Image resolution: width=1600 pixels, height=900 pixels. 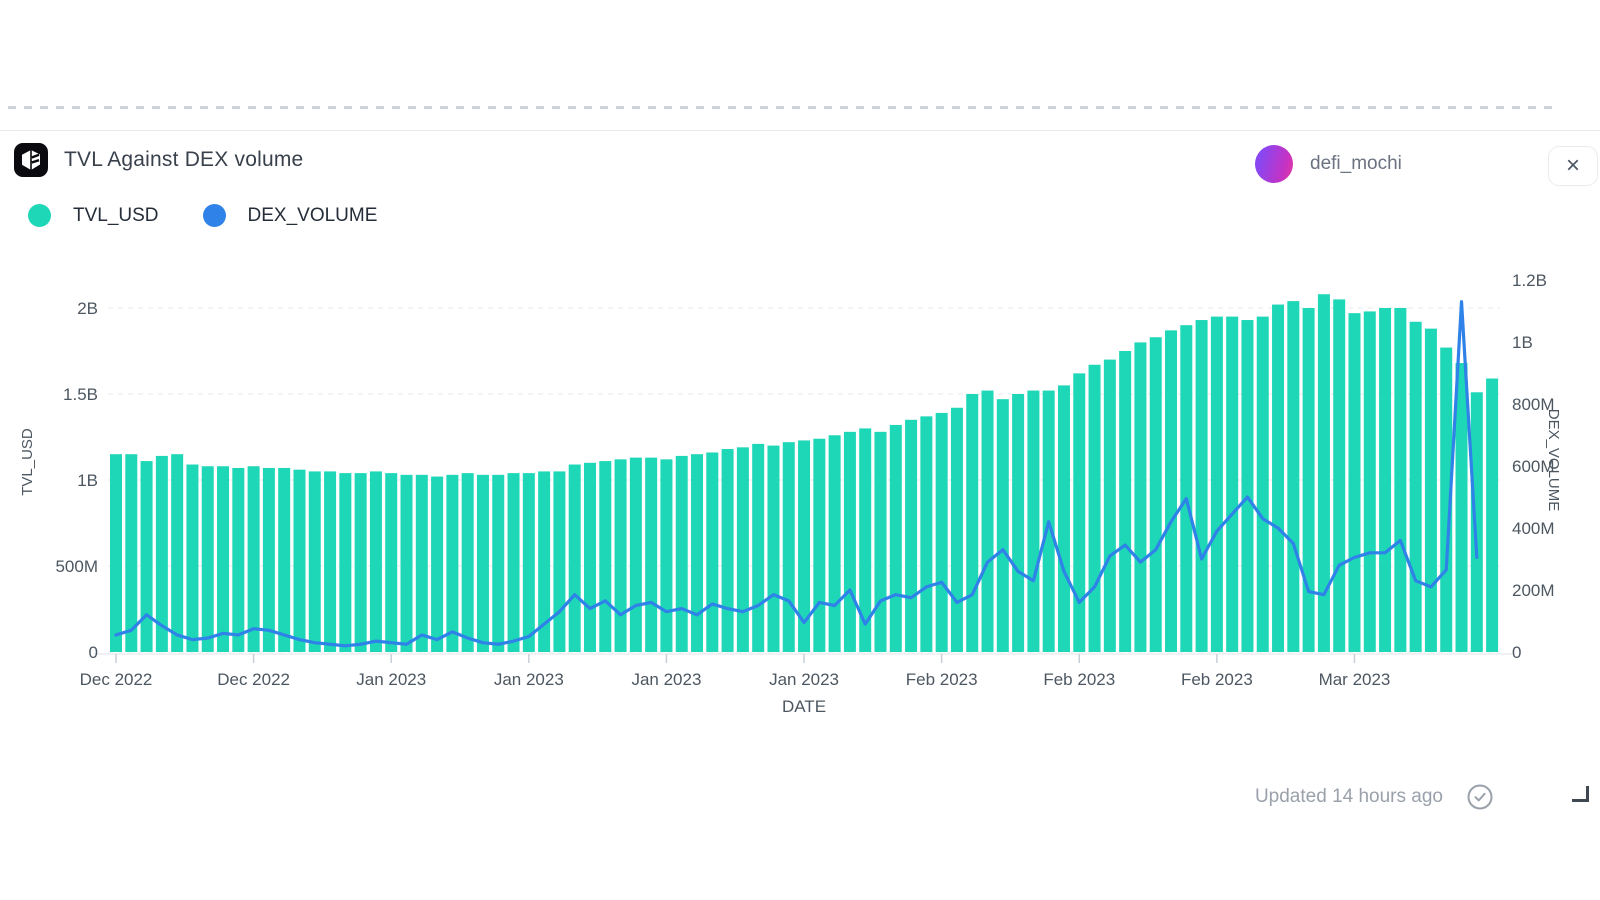 What do you see at coordinates (116, 679) in the screenshot?
I see `x-tick-label: Dec 2022` at bounding box center [116, 679].